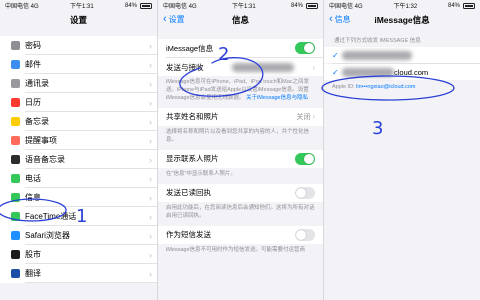 This screenshot has width=480, height=300. I want to click on settings-row: 密码 ›, so click(78, 45).